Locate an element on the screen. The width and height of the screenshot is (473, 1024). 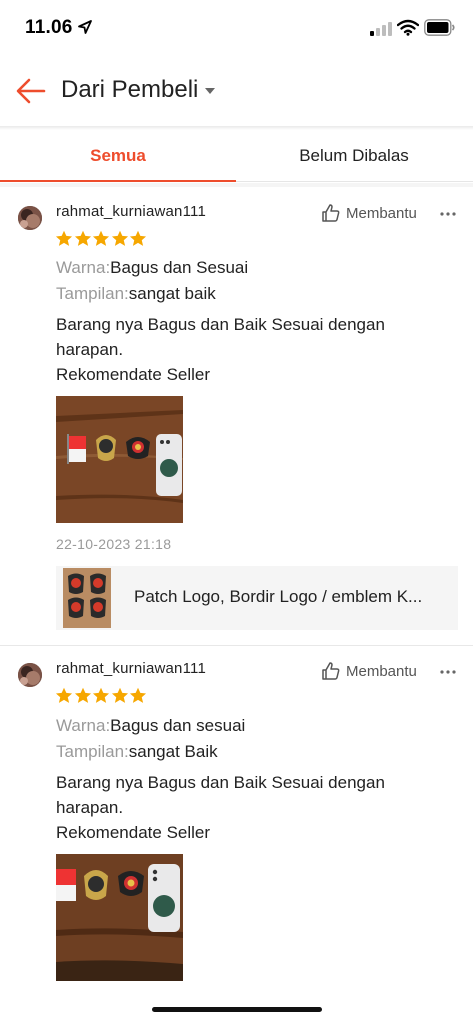
tab-all: Semua is located at coordinates (118, 156).